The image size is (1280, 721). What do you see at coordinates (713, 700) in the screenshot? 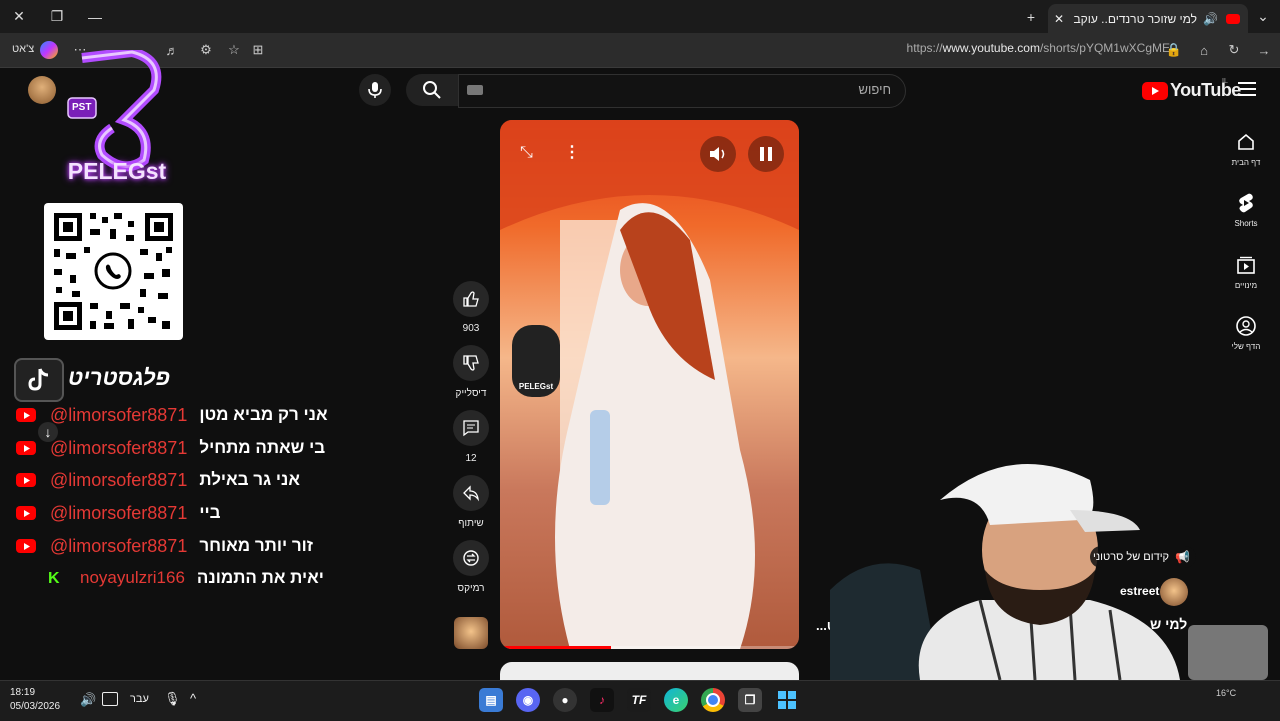
I see `chrome-app-icon` at bounding box center [713, 700].